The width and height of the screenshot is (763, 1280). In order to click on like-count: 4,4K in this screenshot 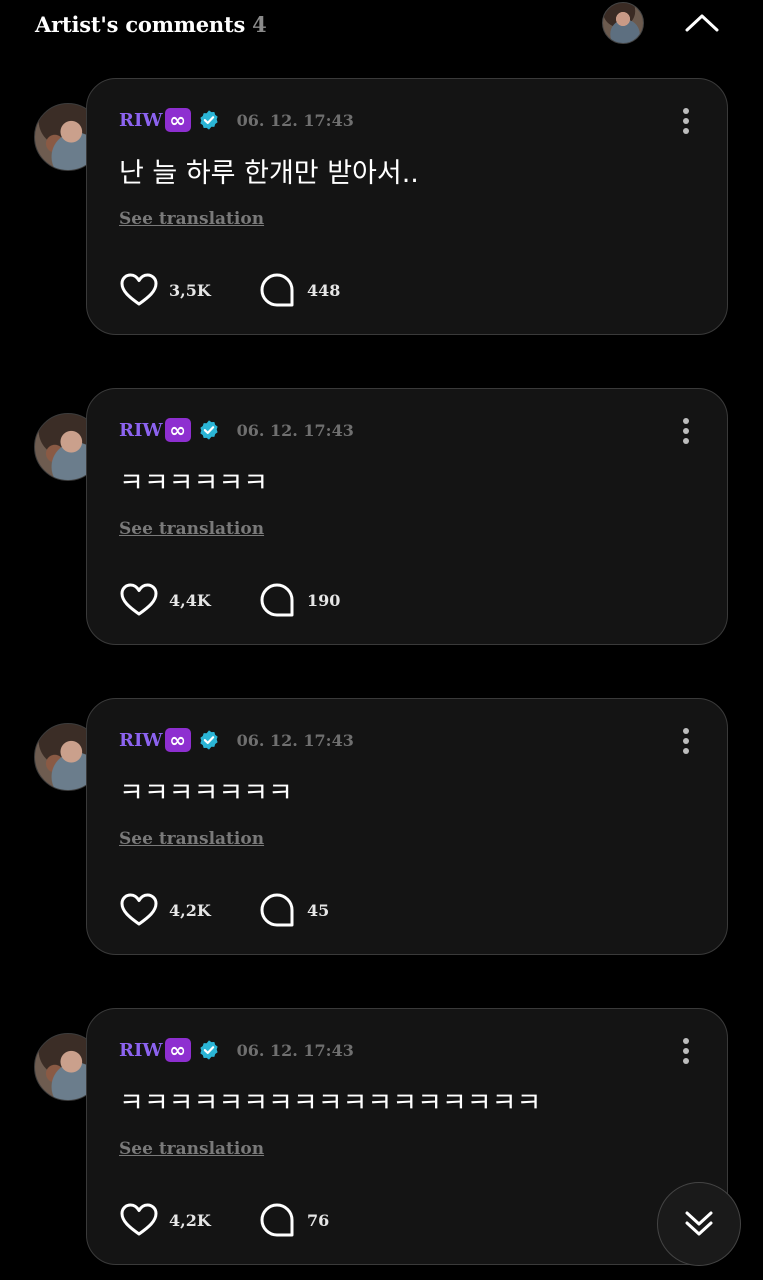, I will do `click(190, 600)`.